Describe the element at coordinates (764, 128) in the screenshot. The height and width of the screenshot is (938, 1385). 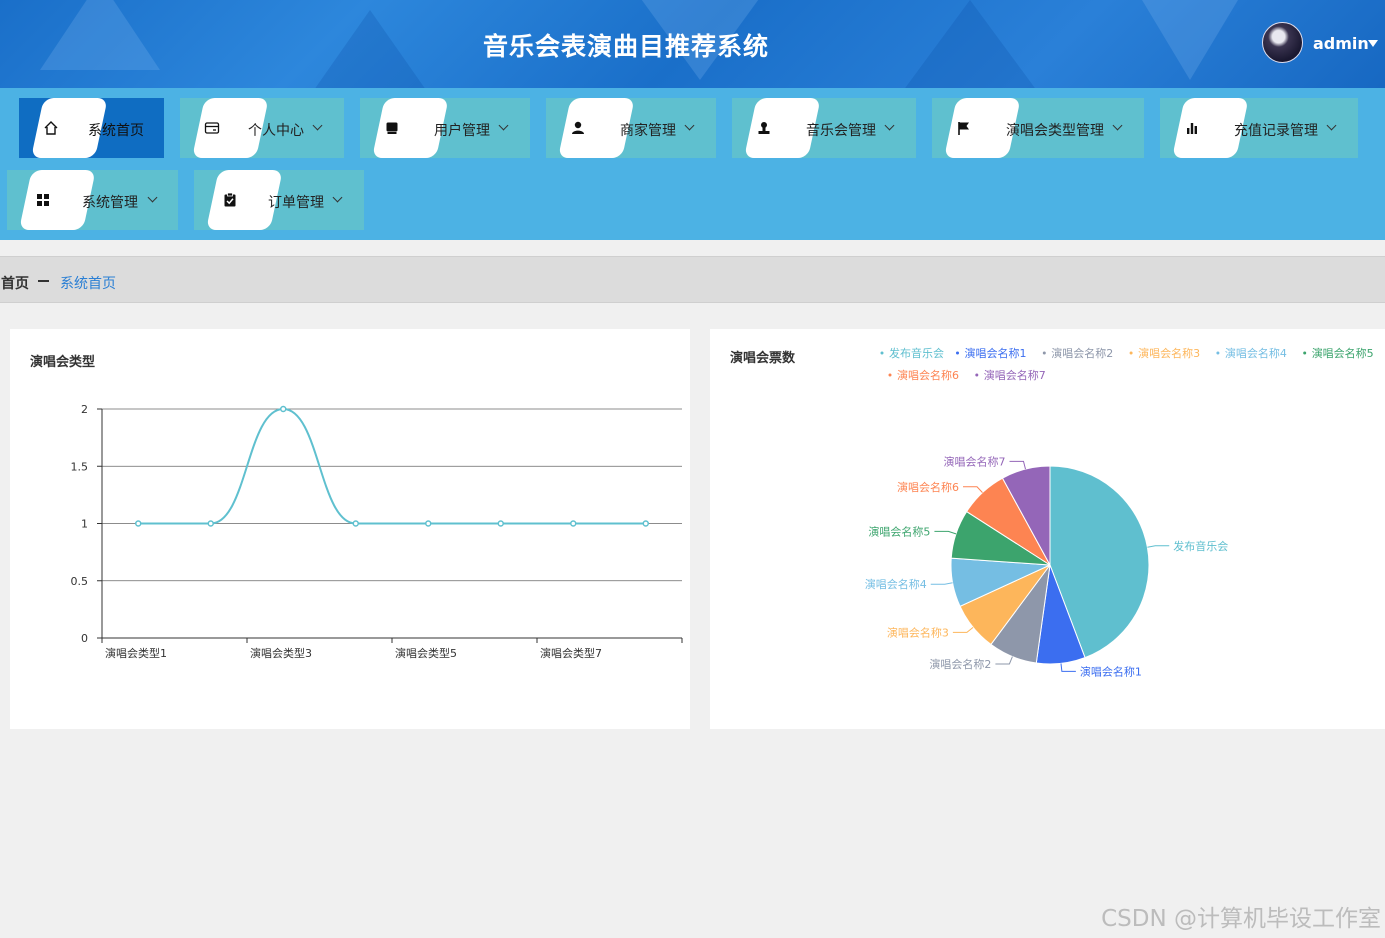
I see `stamp-icon` at that location.